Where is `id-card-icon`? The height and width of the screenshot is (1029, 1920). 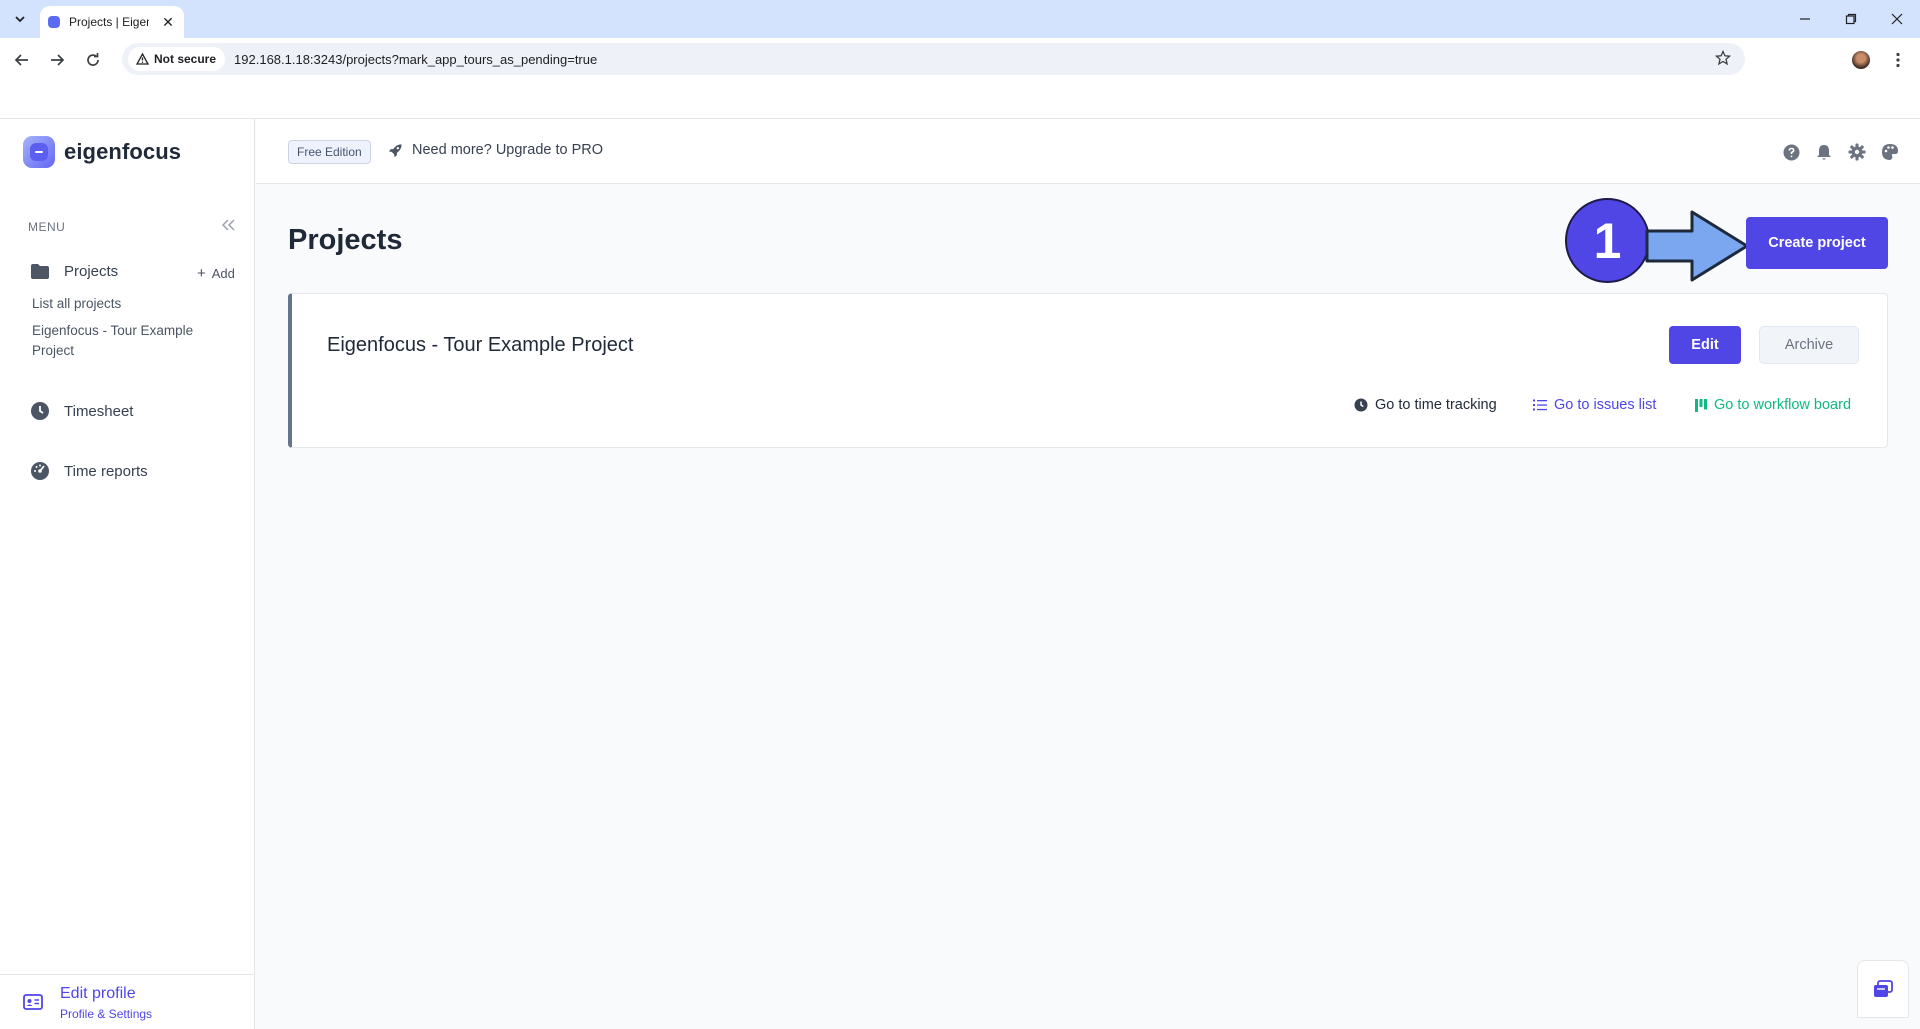 id-card-icon is located at coordinates (33, 1002).